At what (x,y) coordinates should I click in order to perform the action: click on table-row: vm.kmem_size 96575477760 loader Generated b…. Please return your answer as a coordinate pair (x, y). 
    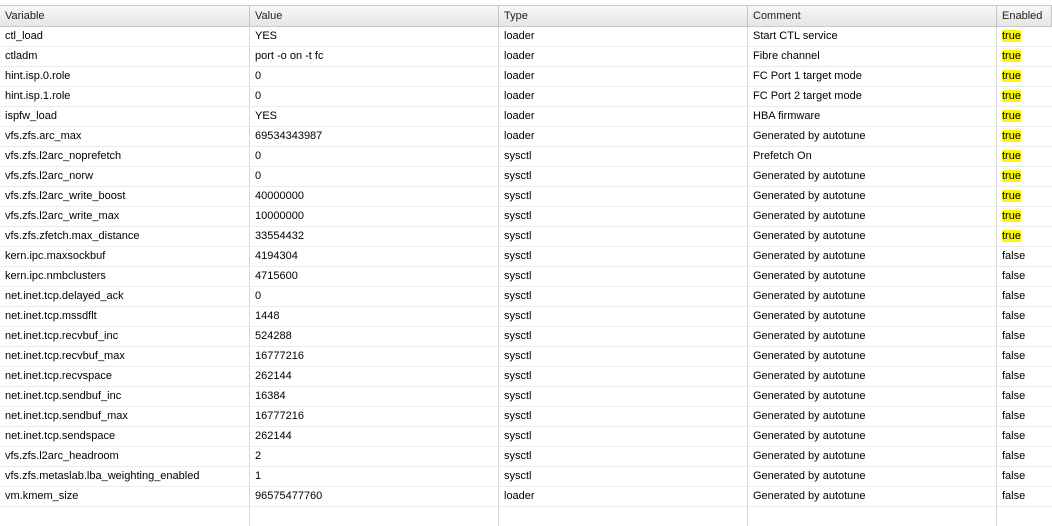
    Looking at the image, I should click on (526, 497).